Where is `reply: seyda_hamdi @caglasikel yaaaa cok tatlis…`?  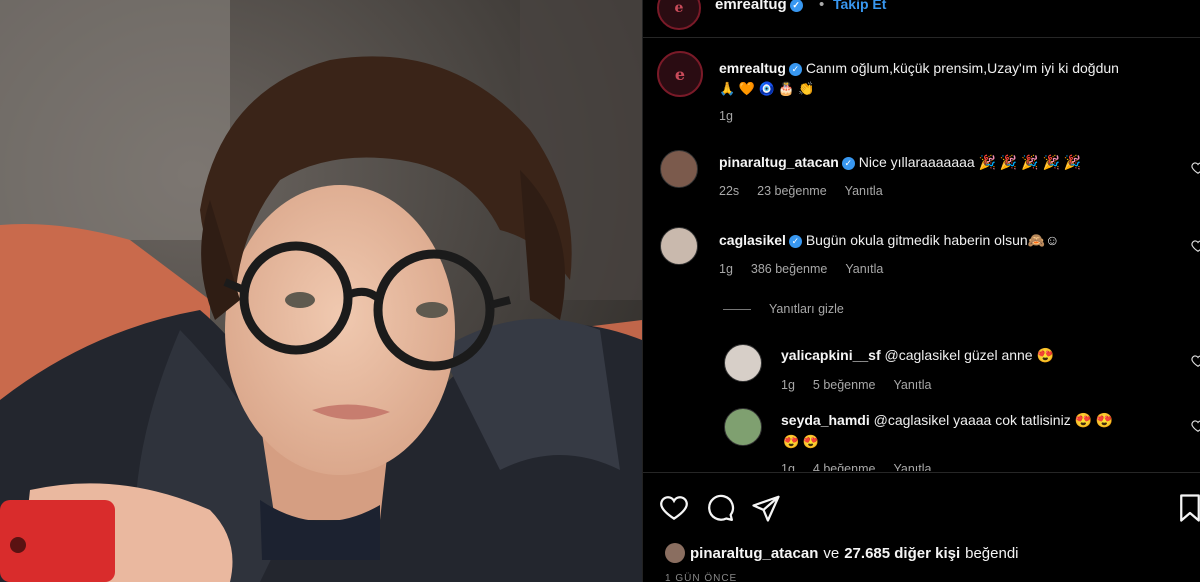
reply: seyda_hamdi @caglasikel yaaaa cok tatlis… is located at coordinates (947, 420).